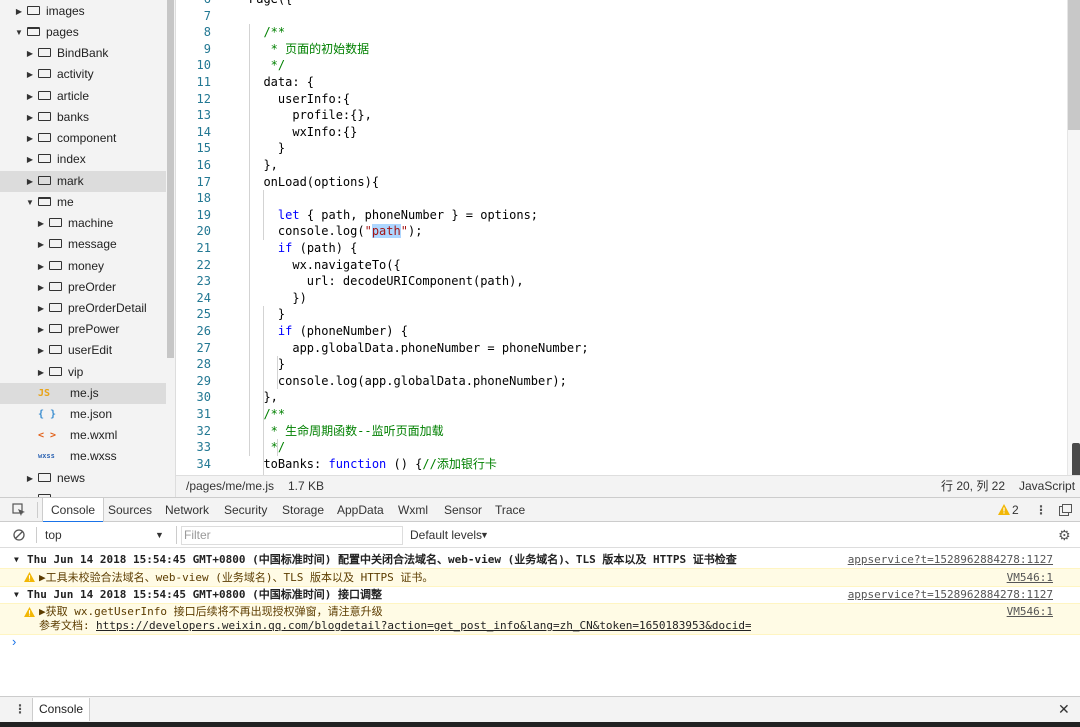 The width and height of the screenshot is (1080, 727). Describe the element at coordinates (1064, 535) in the screenshot. I see `console-settings-icon: ⚙` at that location.